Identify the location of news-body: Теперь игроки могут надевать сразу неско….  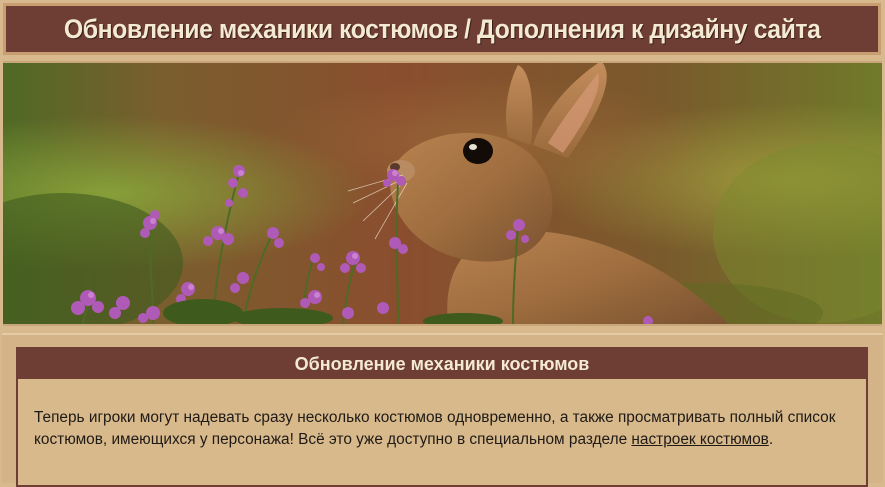
(442, 415).